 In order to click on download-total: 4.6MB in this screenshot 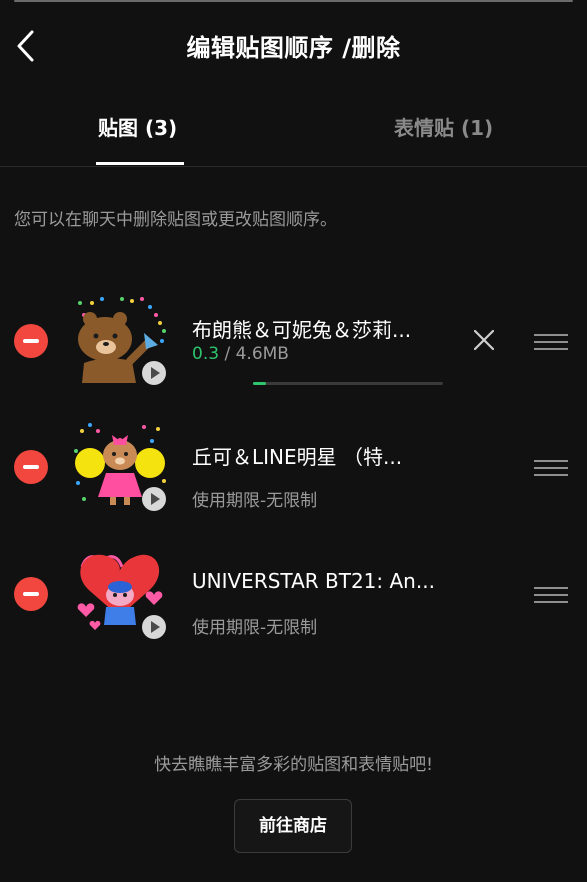, I will do `click(262, 354)`.